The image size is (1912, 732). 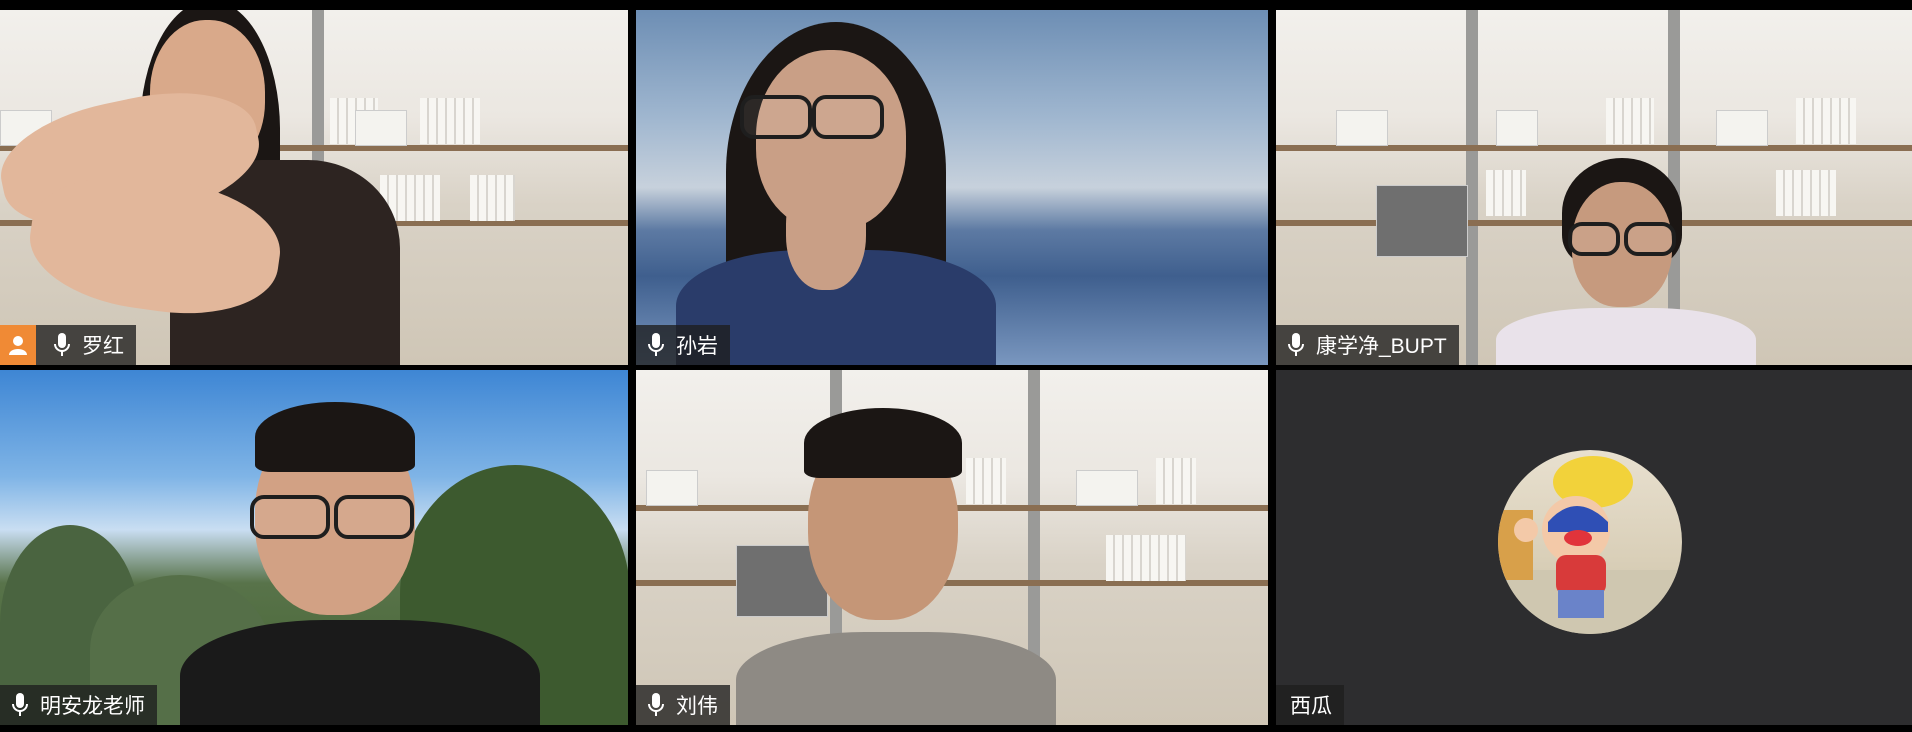 I want to click on participant-name-label: 刘伟, so click(x=683, y=705).